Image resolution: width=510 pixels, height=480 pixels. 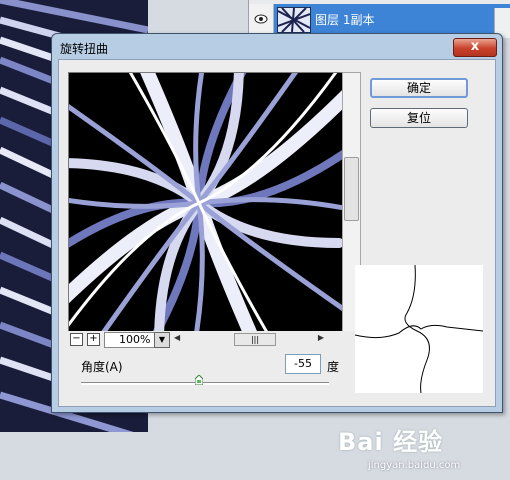 I want to click on reset-button: 复位, so click(x=419, y=118).